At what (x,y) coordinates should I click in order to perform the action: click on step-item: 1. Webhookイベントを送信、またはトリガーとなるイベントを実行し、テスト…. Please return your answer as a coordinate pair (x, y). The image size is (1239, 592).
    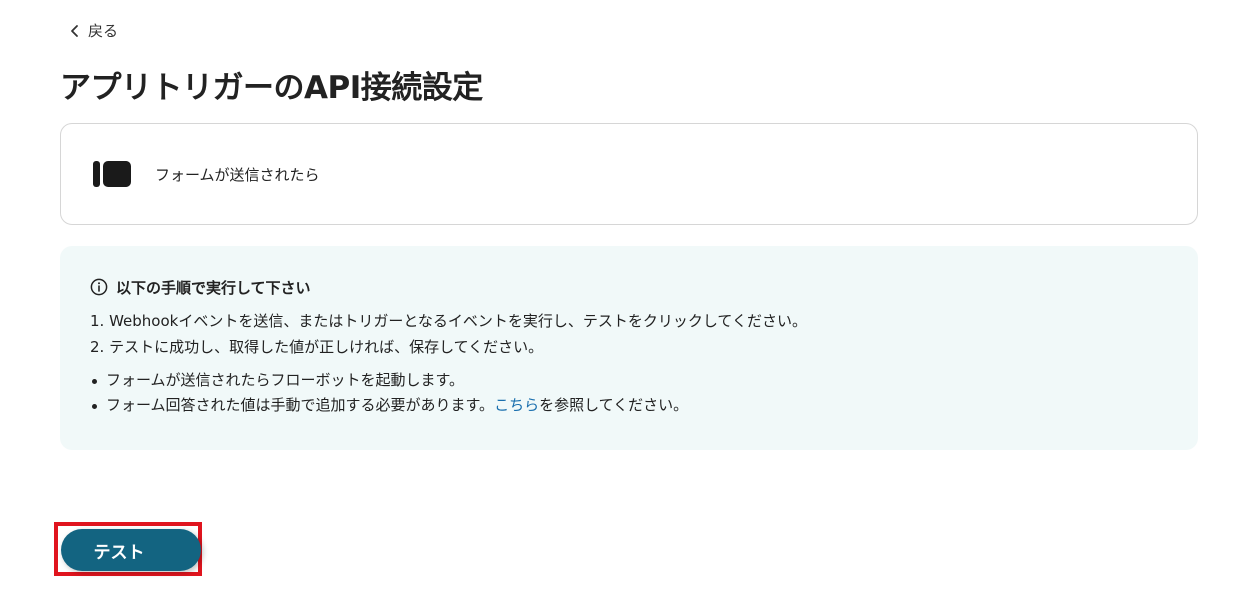
    Looking at the image, I should click on (448, 321).